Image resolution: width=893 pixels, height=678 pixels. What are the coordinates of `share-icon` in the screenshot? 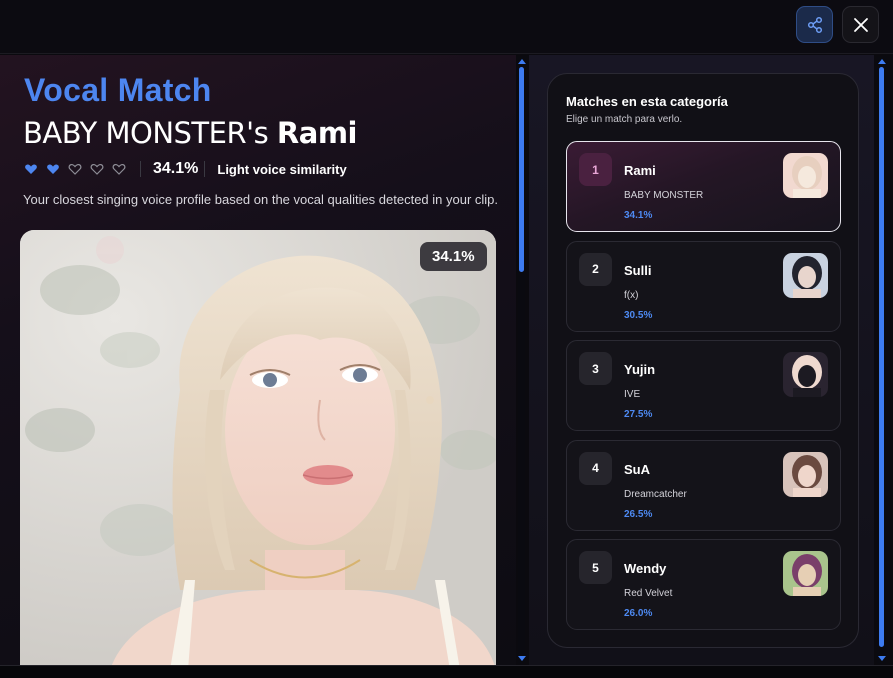 It's located at (814, 24).